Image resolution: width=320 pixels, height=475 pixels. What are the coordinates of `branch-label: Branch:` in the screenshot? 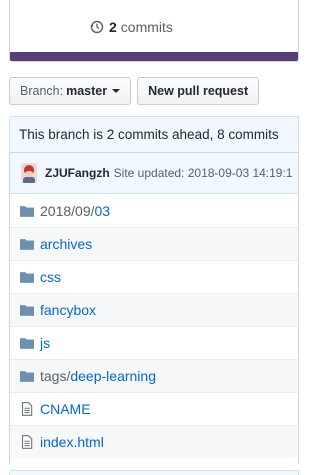 It's located at (42, 91).